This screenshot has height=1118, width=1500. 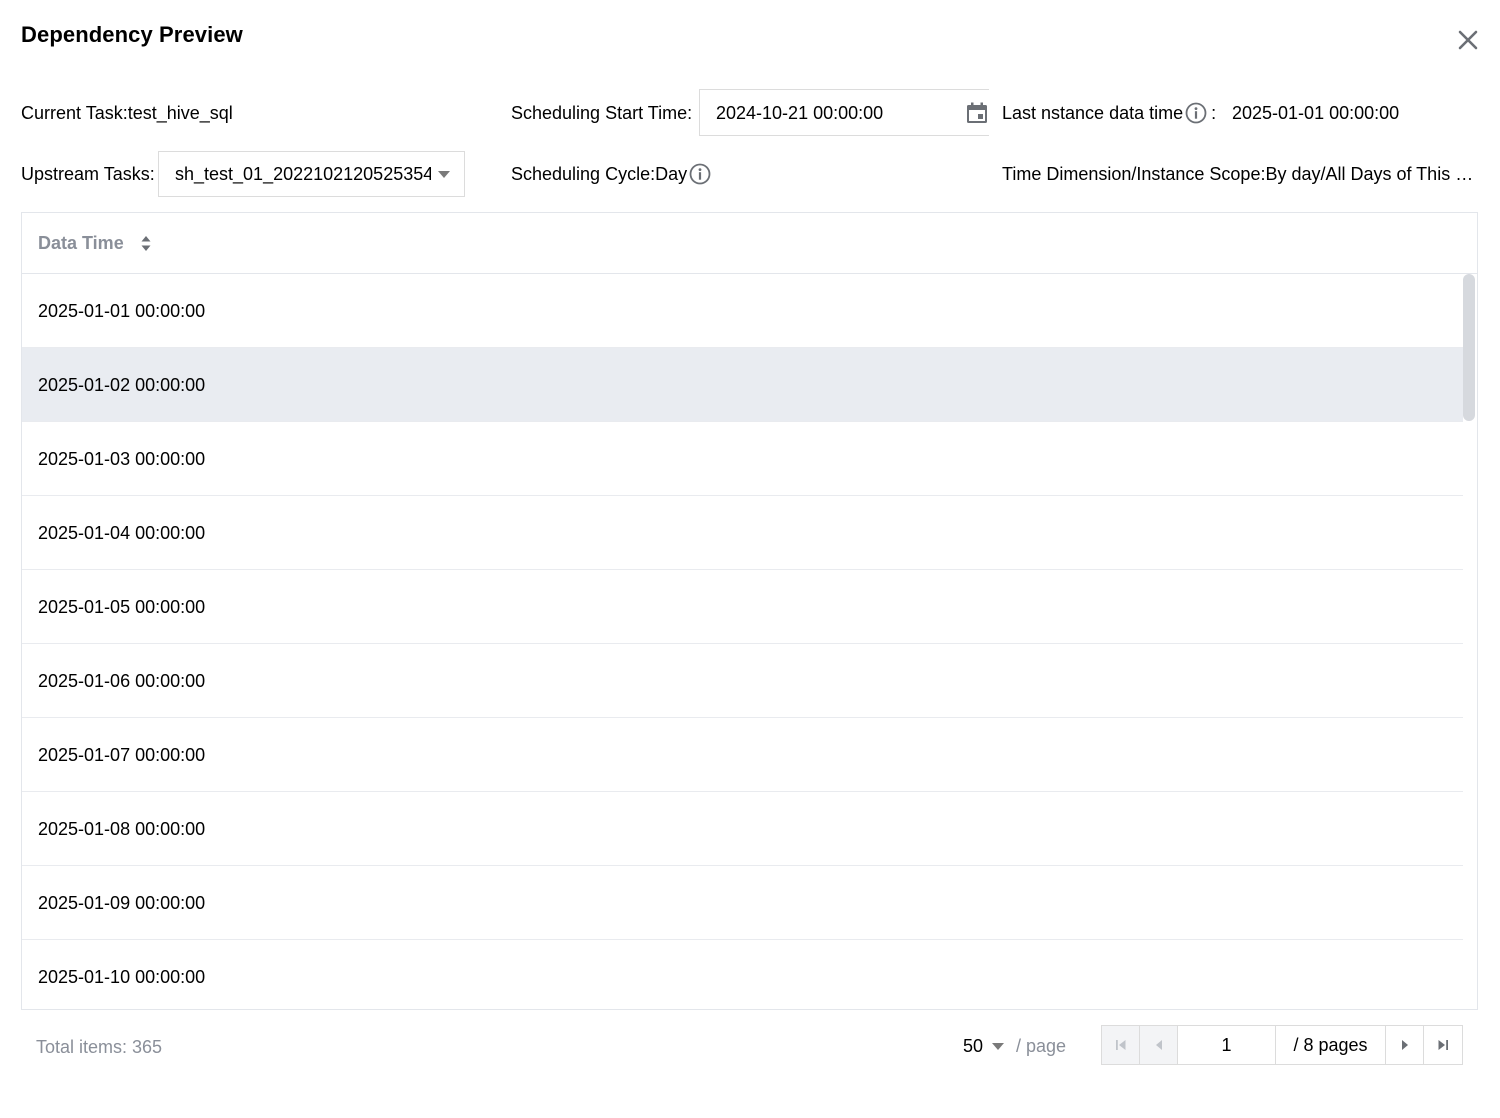 What do you see at coordinates (146, 243) in the screenshot?
I see `sort-icon` at bounding box center [146, 243].